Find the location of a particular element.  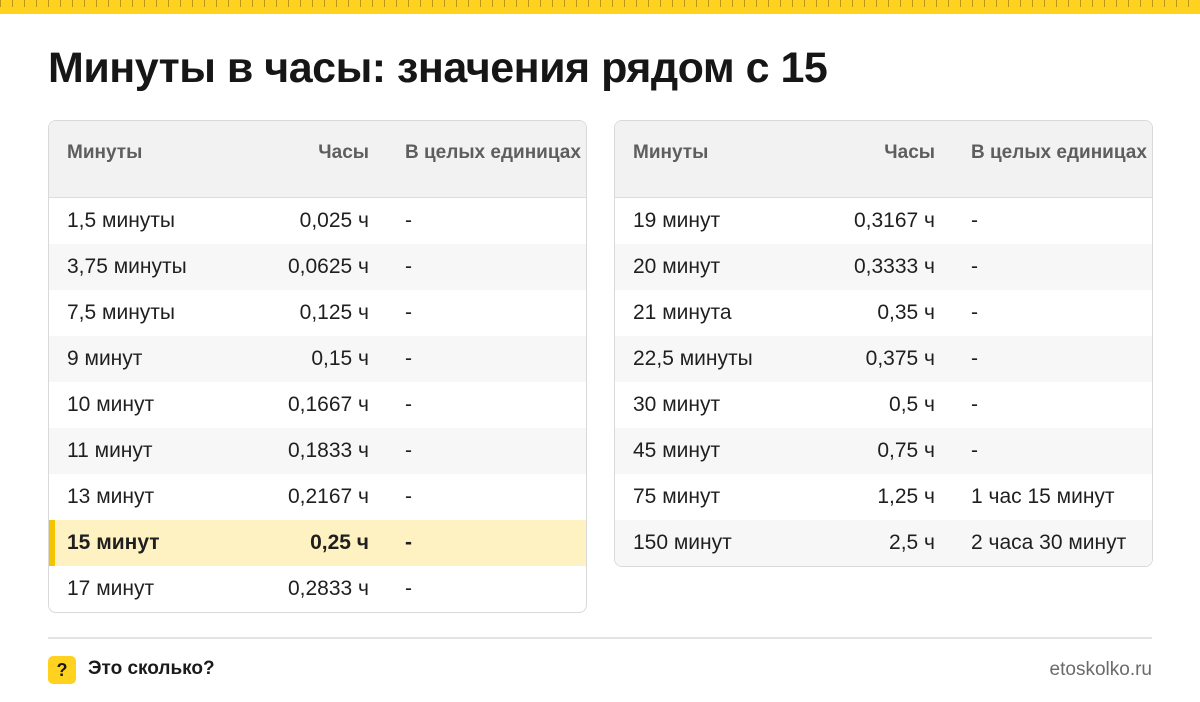

table-row: 1,5 минуты 0,025 ч - is located at coordinates (317, 221).